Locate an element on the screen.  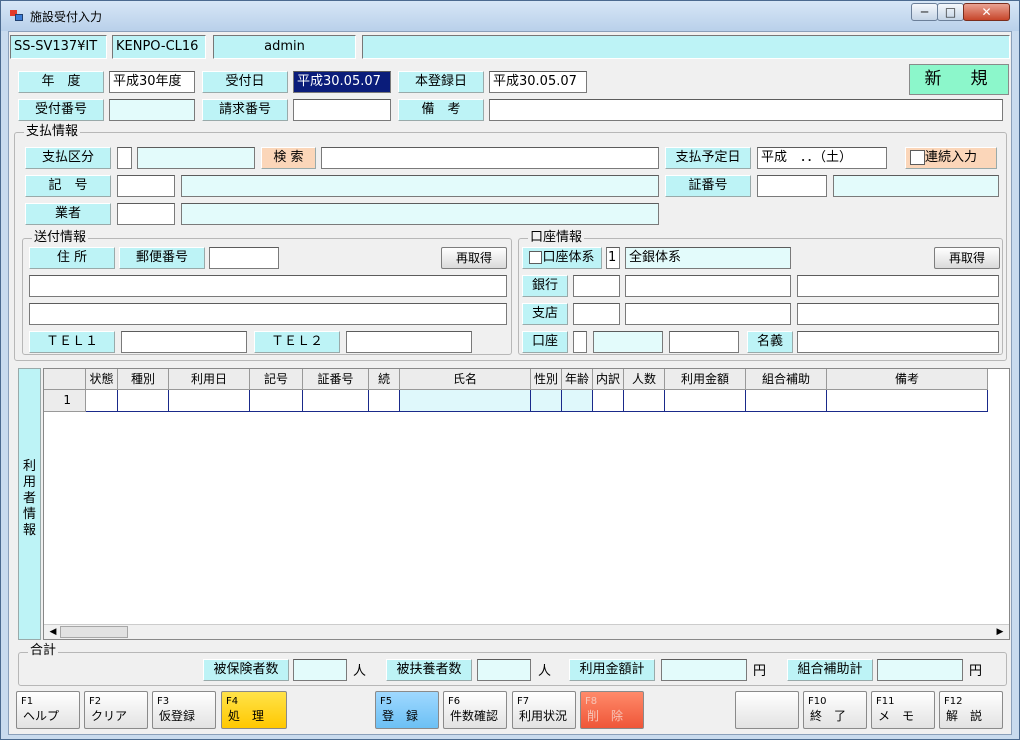
f11-memo-button: F11 メ モ is located at coordinates (903, 710).